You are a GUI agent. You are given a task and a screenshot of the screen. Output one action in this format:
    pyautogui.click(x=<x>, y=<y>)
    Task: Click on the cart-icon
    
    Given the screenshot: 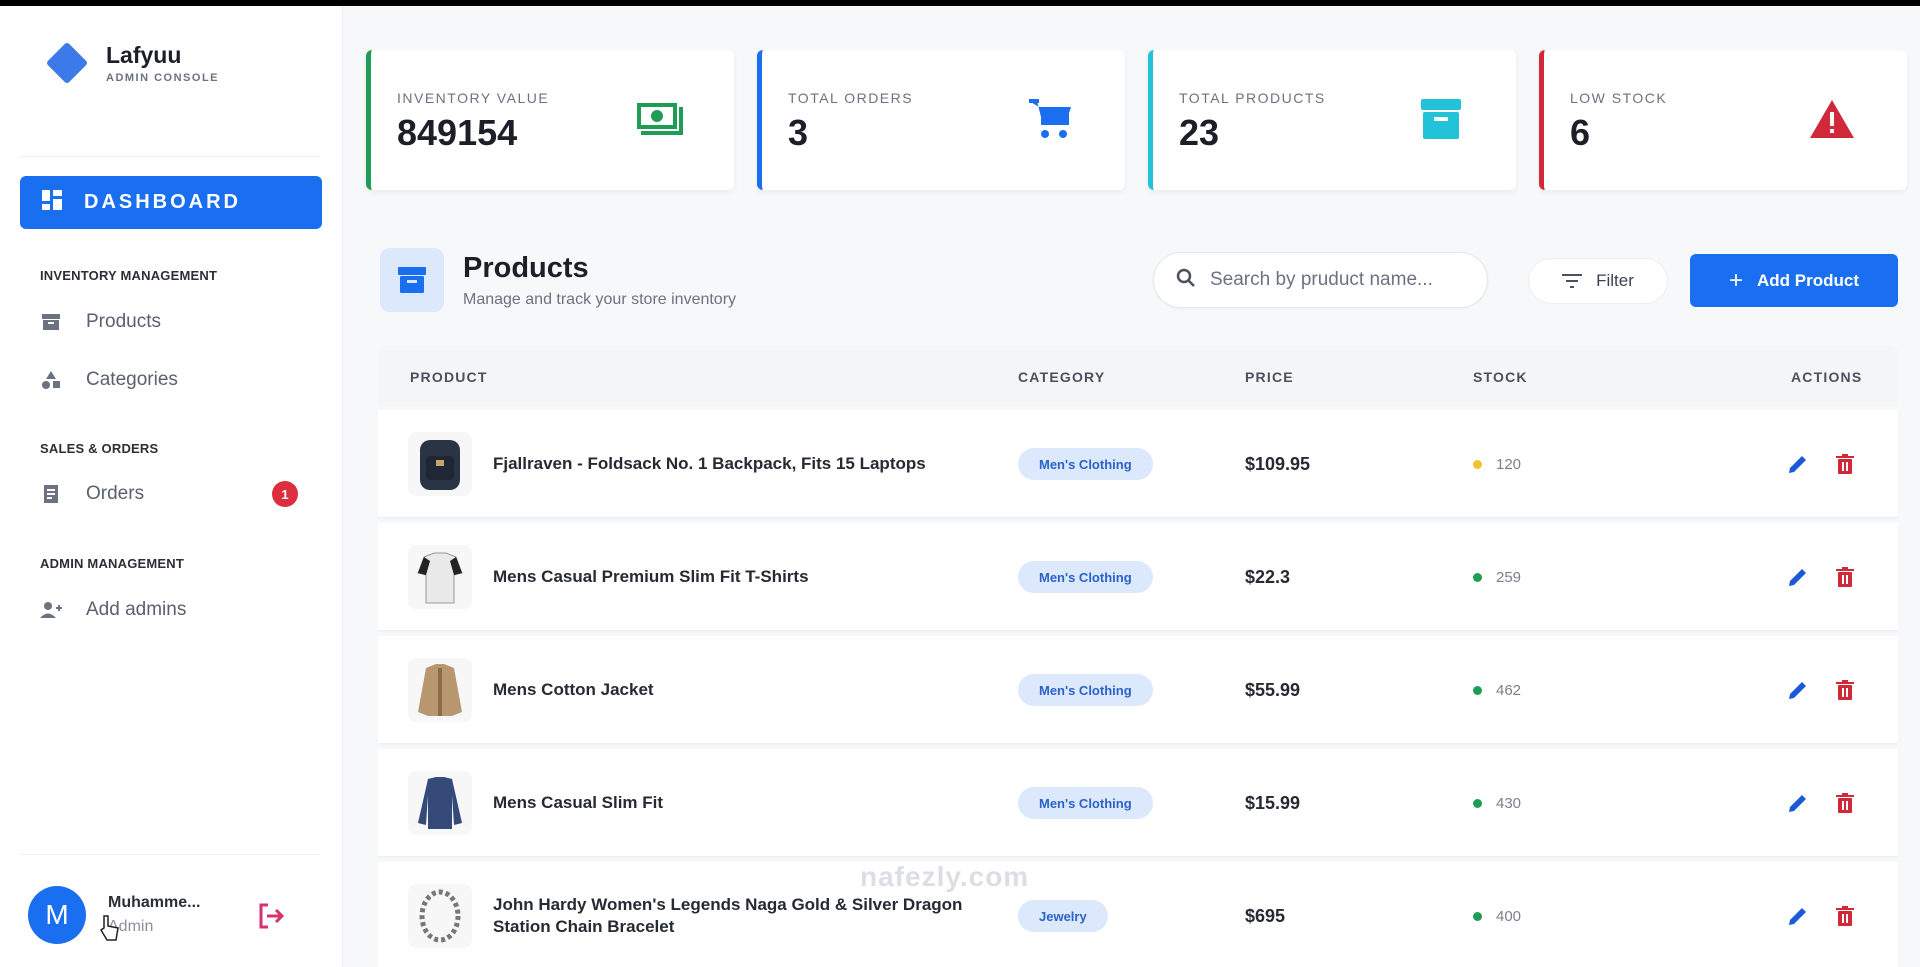 What is the action you would take?
    pyautogui.click(x=1050, y=119)
    